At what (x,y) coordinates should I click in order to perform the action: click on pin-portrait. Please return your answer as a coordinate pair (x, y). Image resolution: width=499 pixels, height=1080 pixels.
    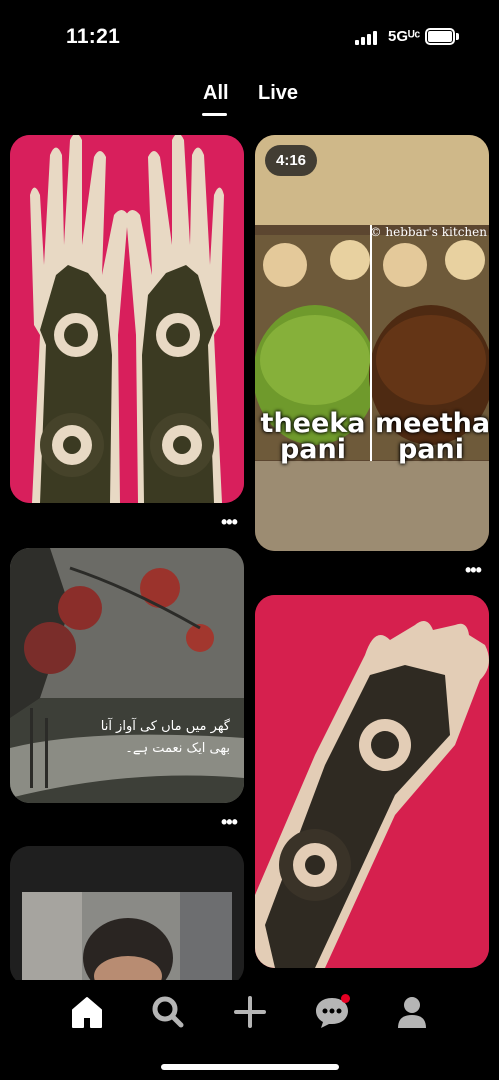
    Looking at the image, I should click on (127, 916).